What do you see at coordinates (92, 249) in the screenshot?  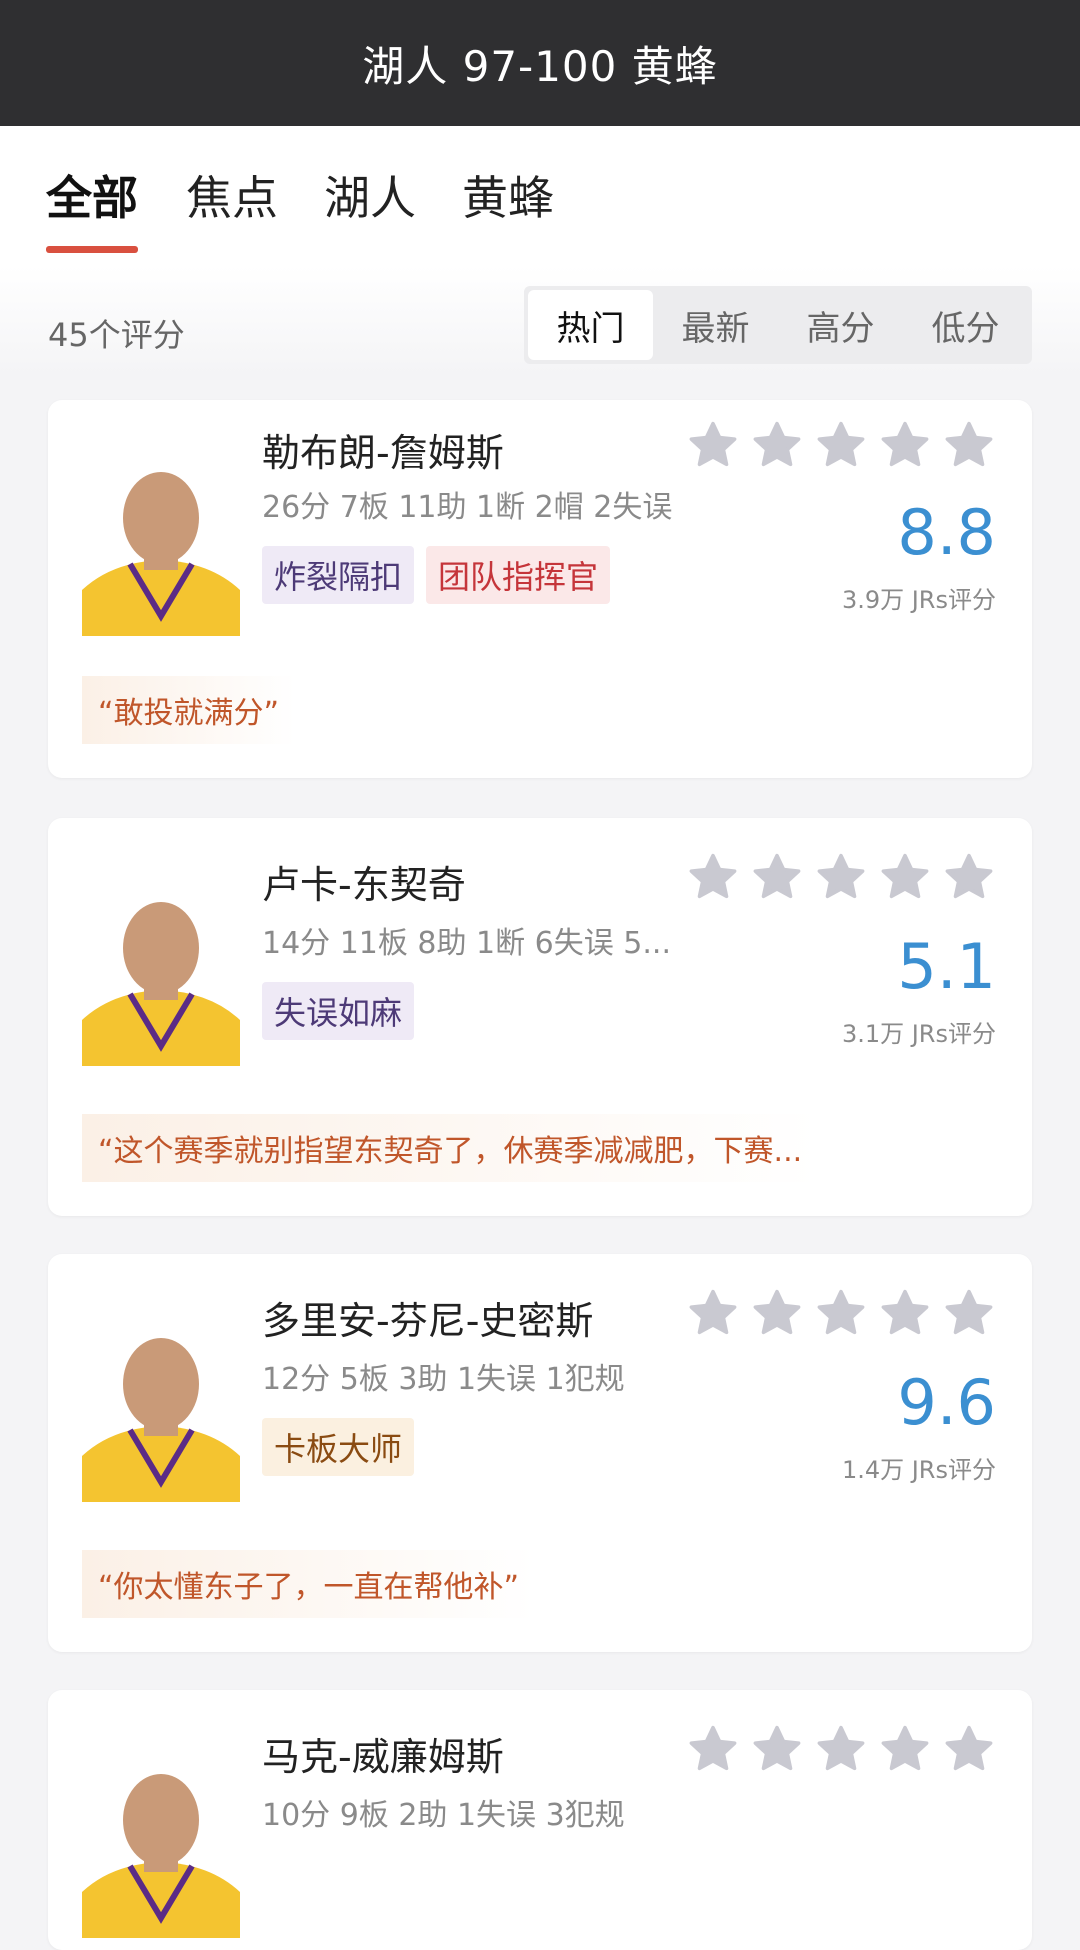 I see `active-tab-indicator` at bounding box center [92, 249].